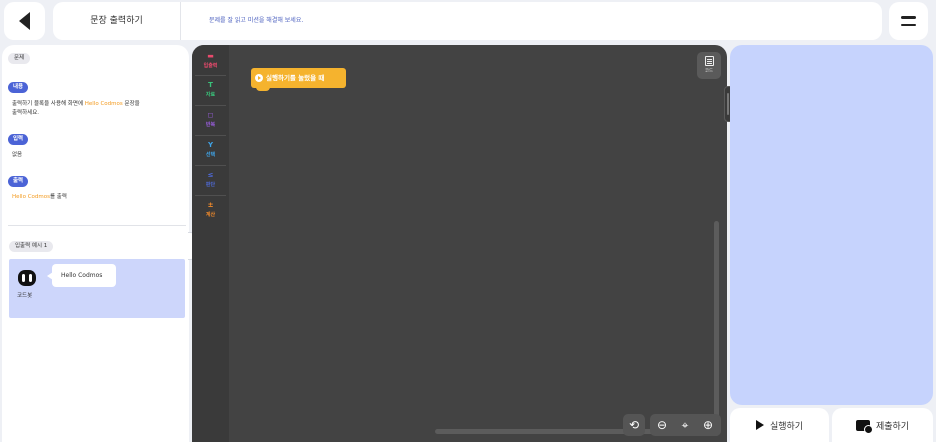 Image resolution: width=936 pixels, height=442 pixels. I want to click on start-block-label: 실행하기를 눌렀을 때, so click(295, 78).